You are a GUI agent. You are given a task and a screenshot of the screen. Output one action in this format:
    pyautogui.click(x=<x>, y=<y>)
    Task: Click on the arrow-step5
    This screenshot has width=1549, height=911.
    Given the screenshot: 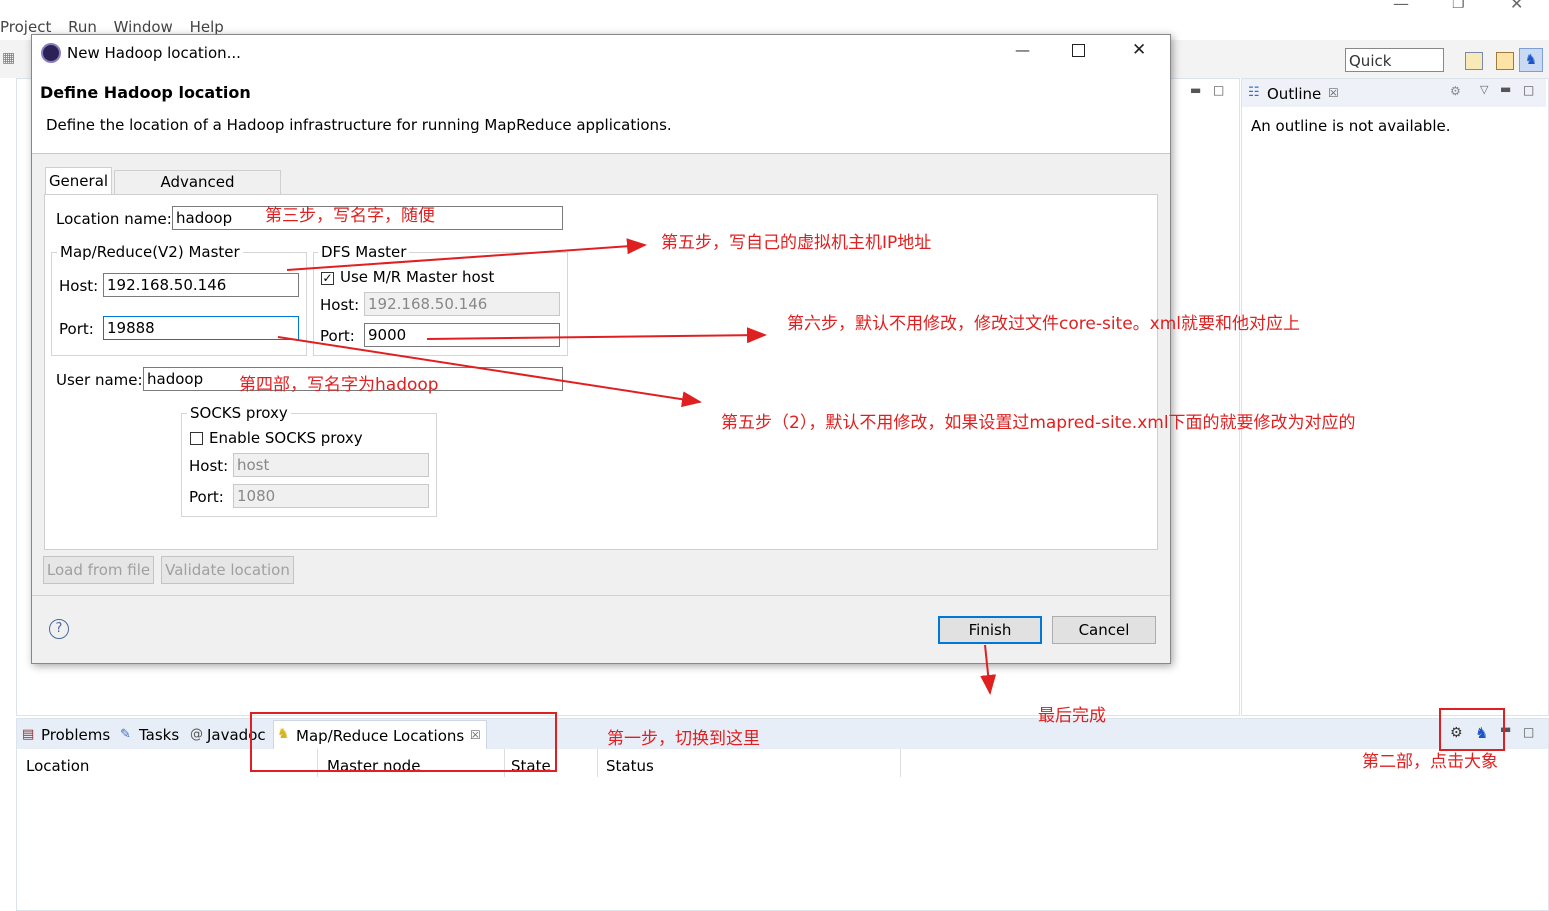 What is the action you would take?
    pyautogui.click(x=466, y=254)
    